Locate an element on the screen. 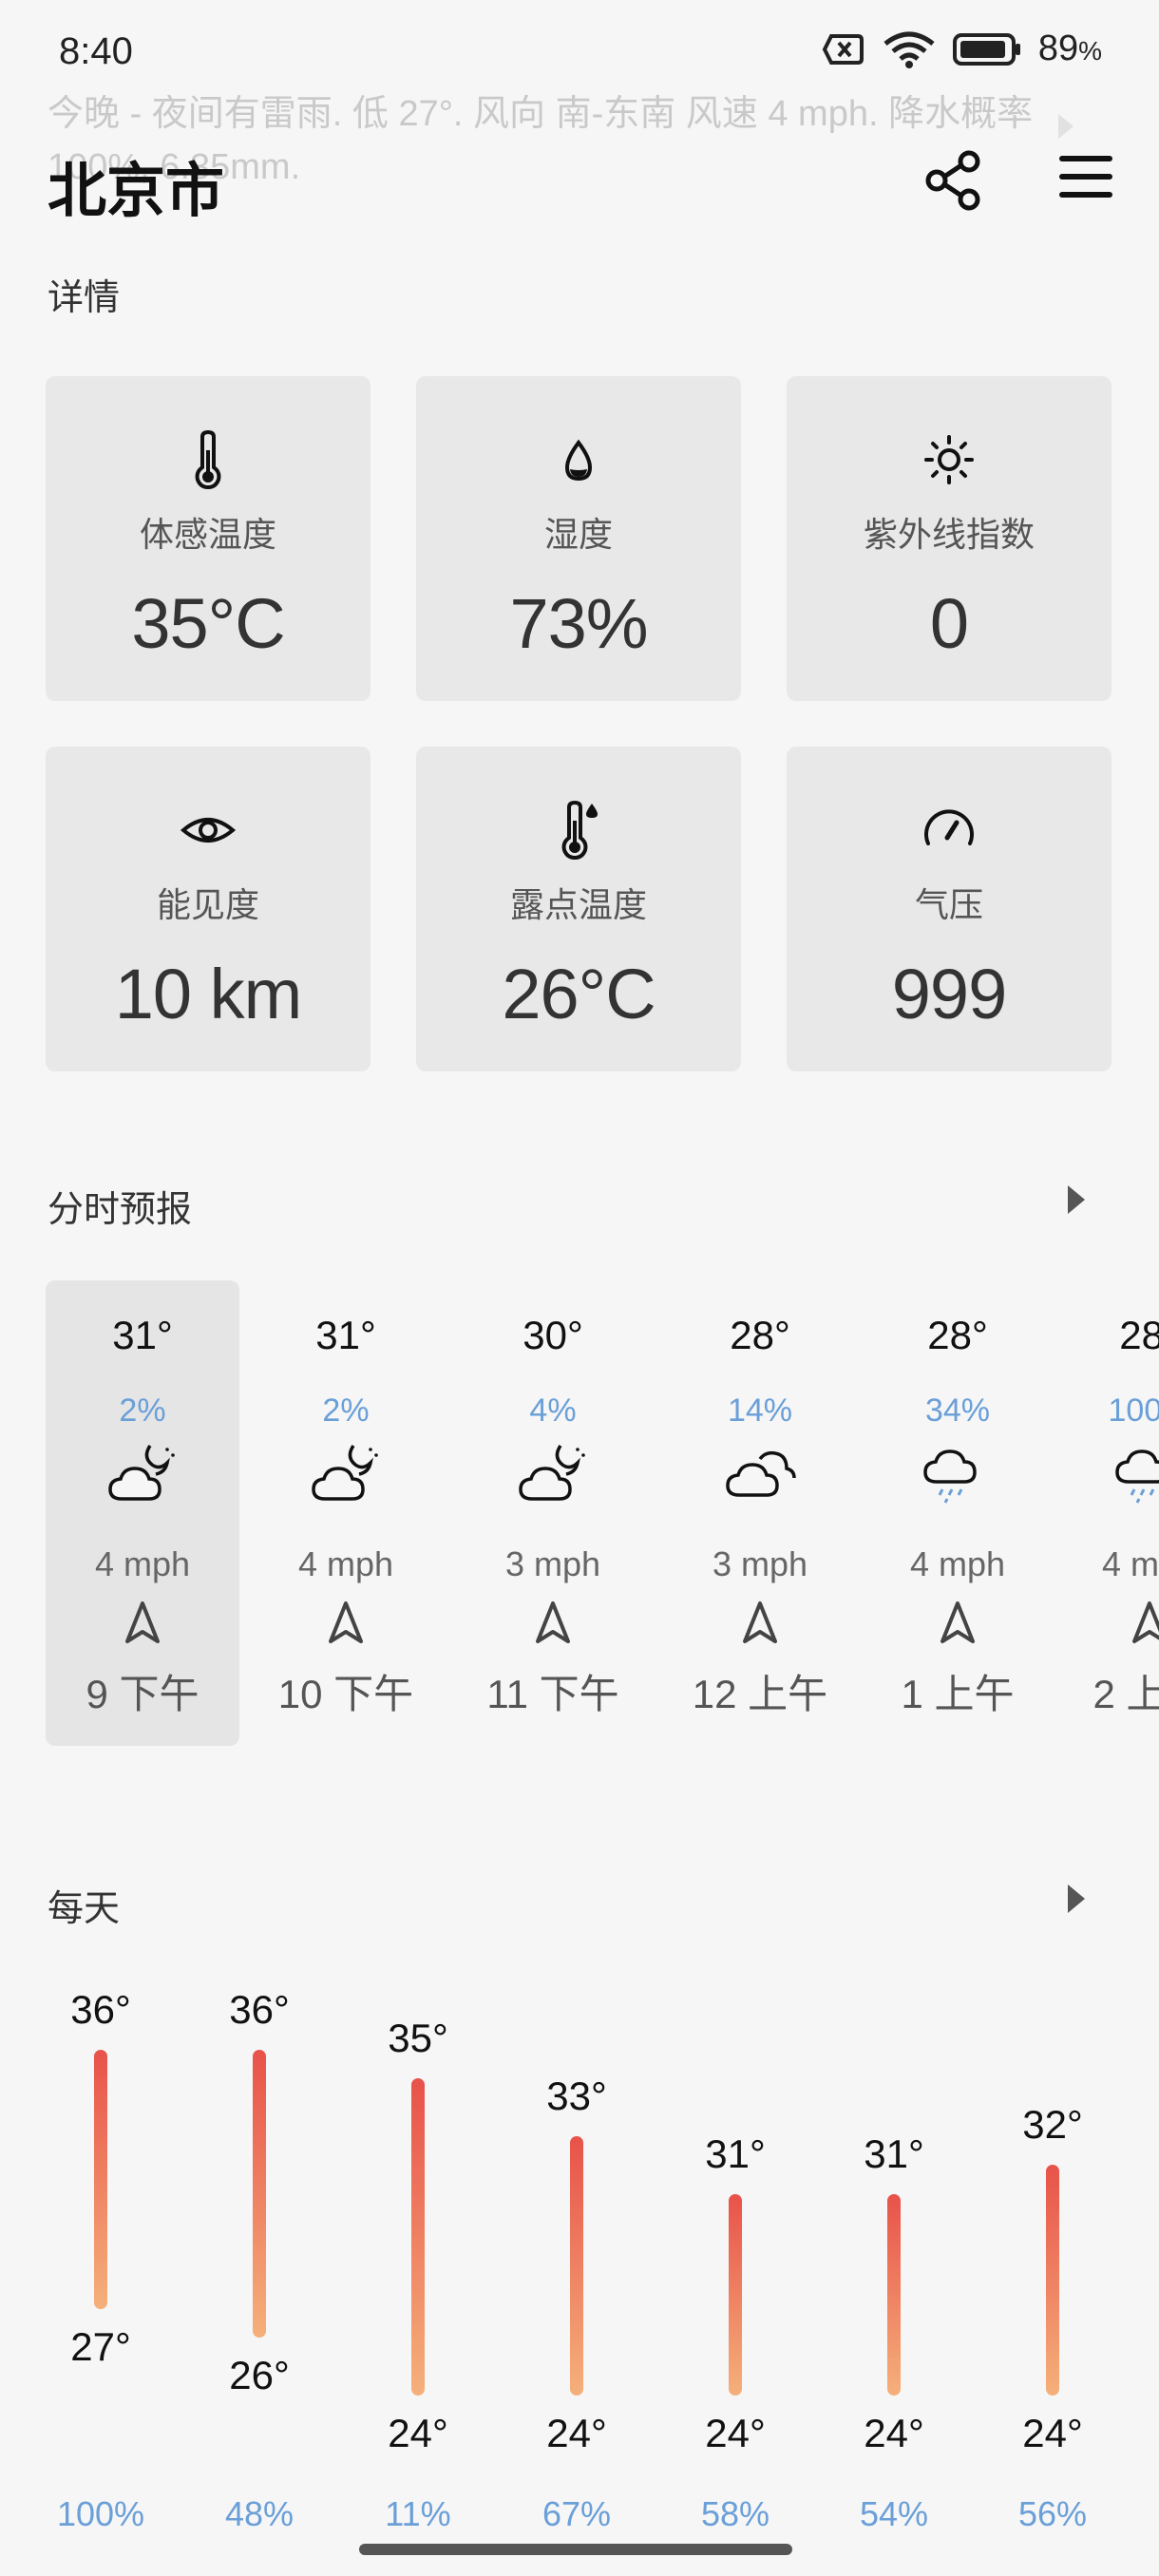 The height and width of the screenshot is (2576, 1159). card-value: 999 is located at coordinates (949, 994).